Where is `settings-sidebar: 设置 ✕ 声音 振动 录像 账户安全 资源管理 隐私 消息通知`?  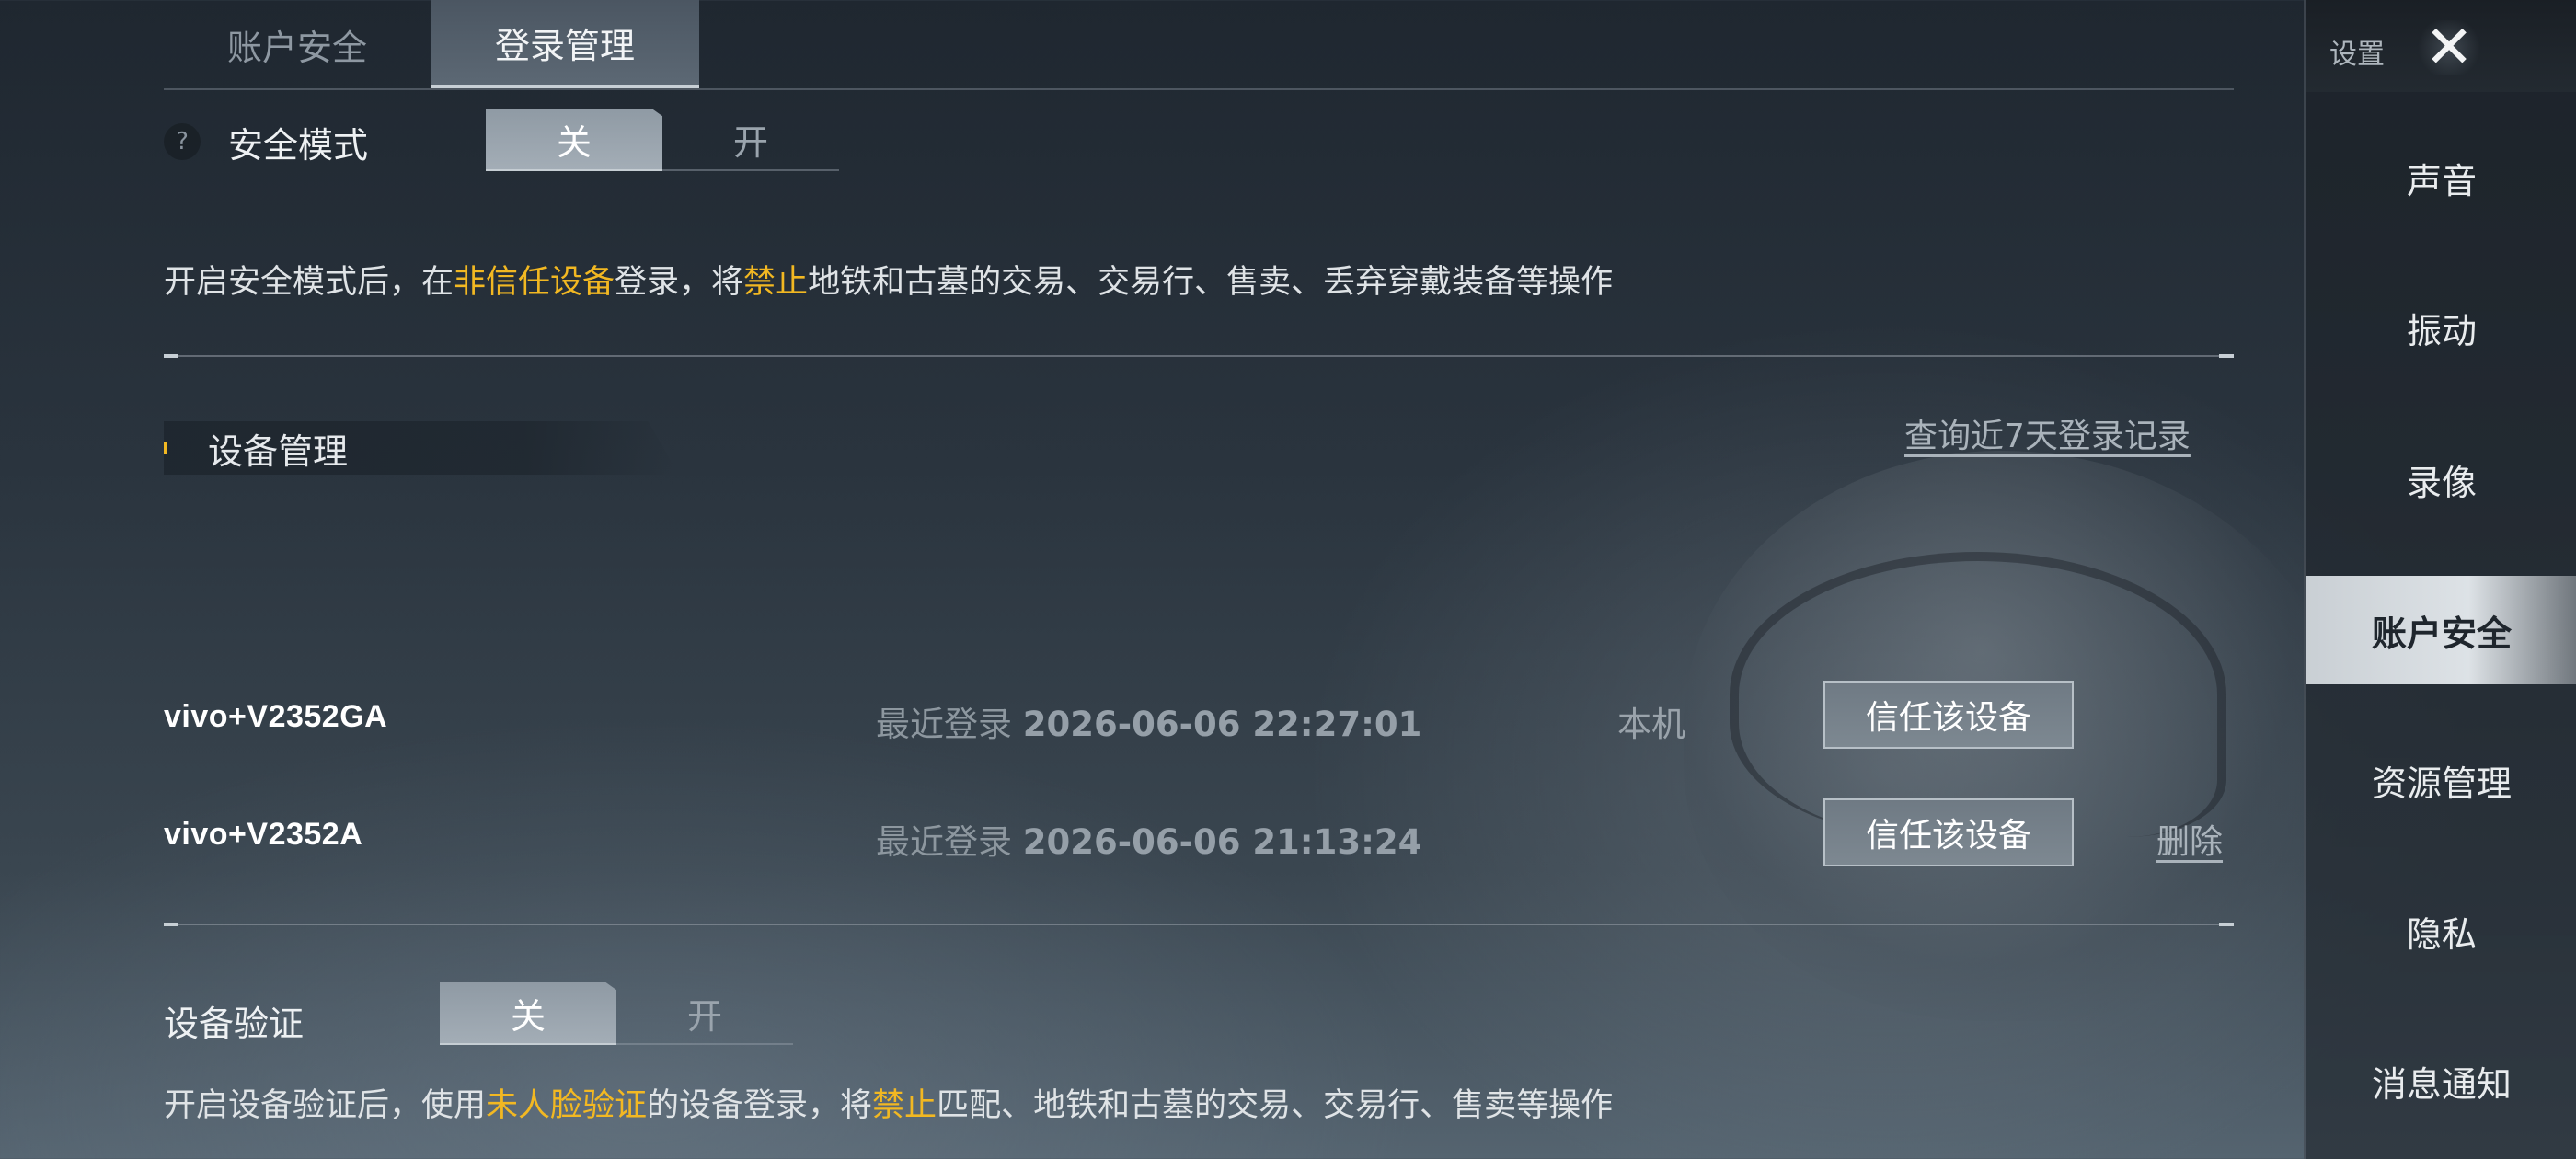
settings-sidebar: 设置 ✕ 声音 振动 录像 账户安全 资源管理 隐私 消息通知 is located at coordinates (2440, 579).